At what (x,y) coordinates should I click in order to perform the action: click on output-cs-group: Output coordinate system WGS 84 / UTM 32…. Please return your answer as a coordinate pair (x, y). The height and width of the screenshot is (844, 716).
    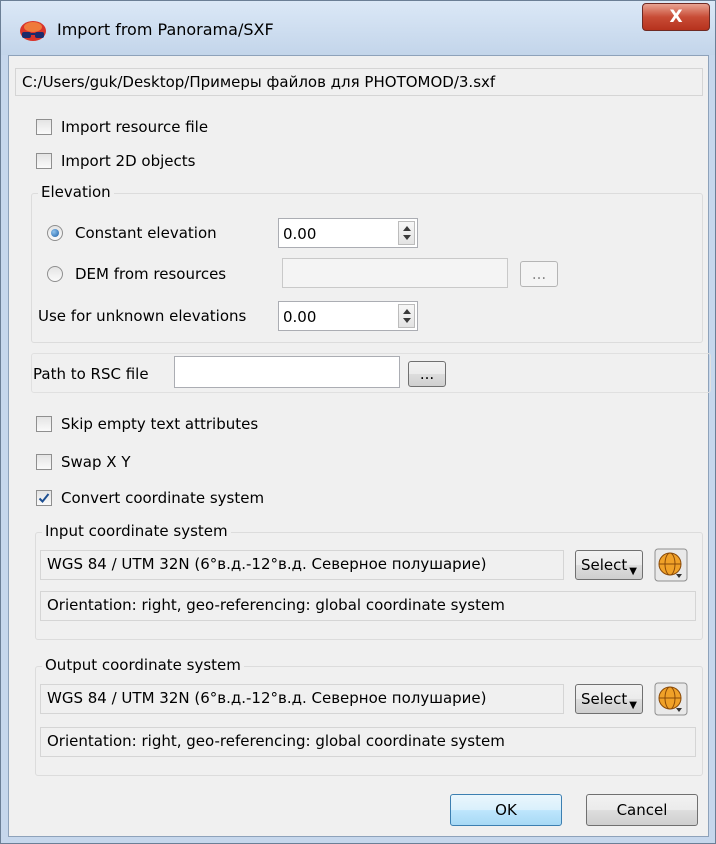
    Looking at the image, I should click on (369, 716).